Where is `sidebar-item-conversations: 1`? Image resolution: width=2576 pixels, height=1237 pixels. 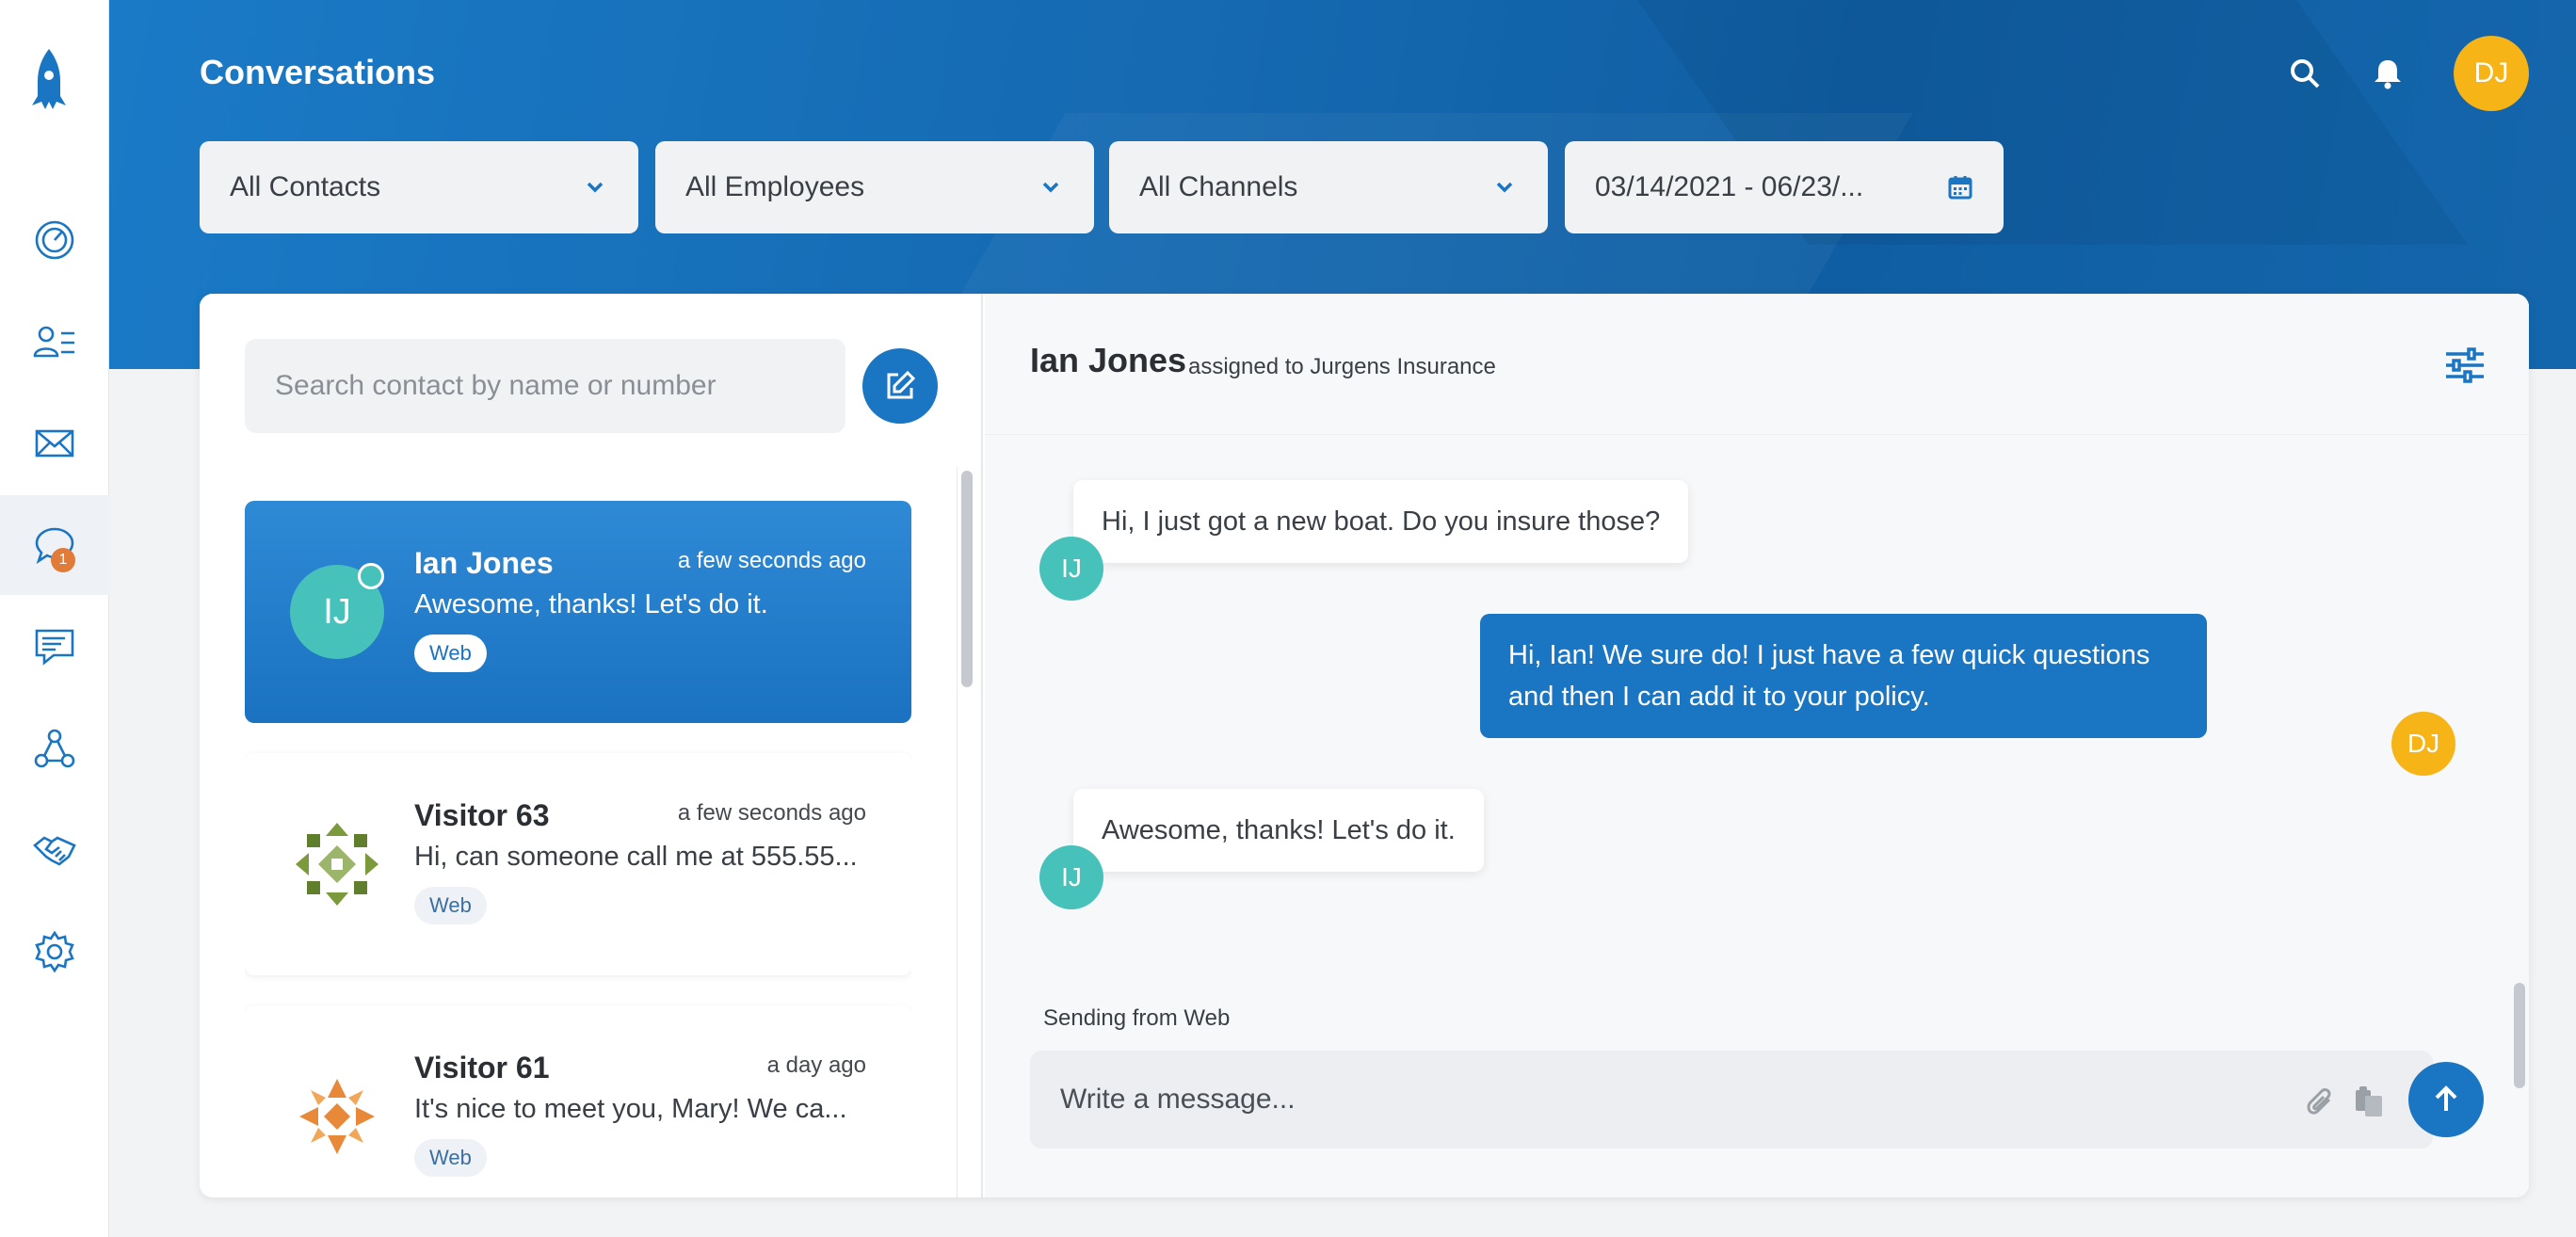 sidebar-item-conversations: 1 is located at coordinates (54, 545).